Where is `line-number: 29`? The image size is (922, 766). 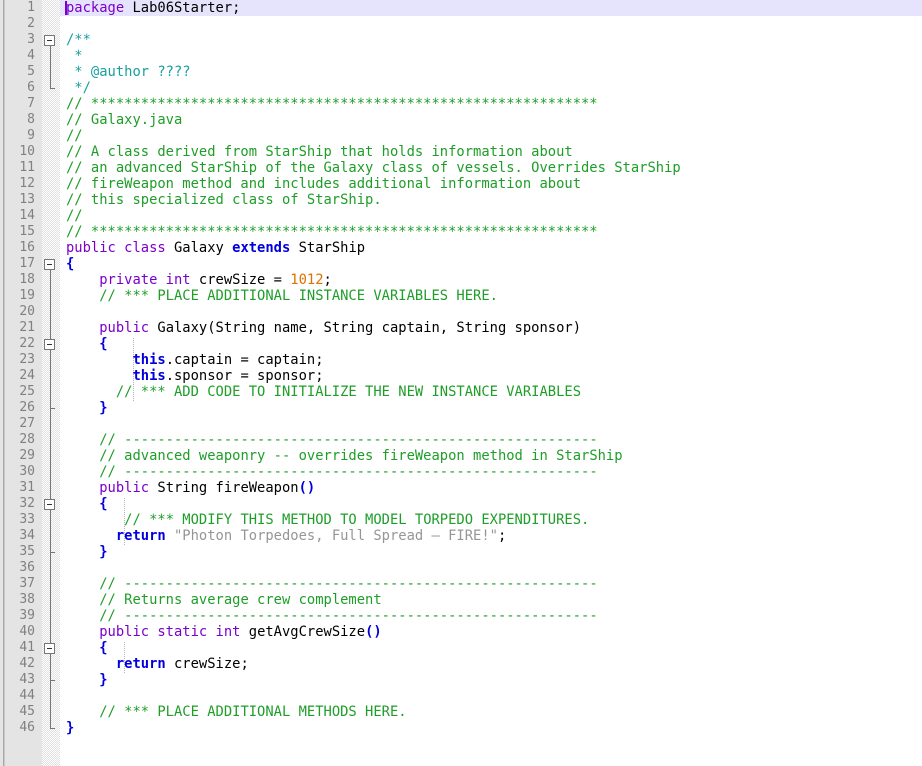
line-number: 29 is located at coordinates (21, 456).